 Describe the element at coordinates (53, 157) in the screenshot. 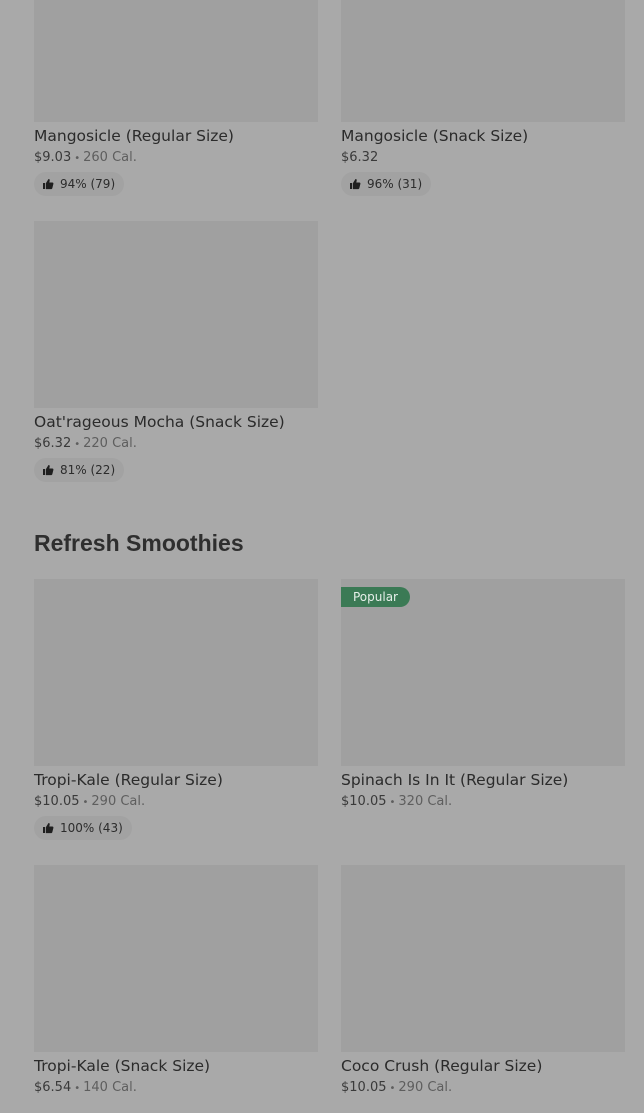

I see `item-price: $9.03` at that location.